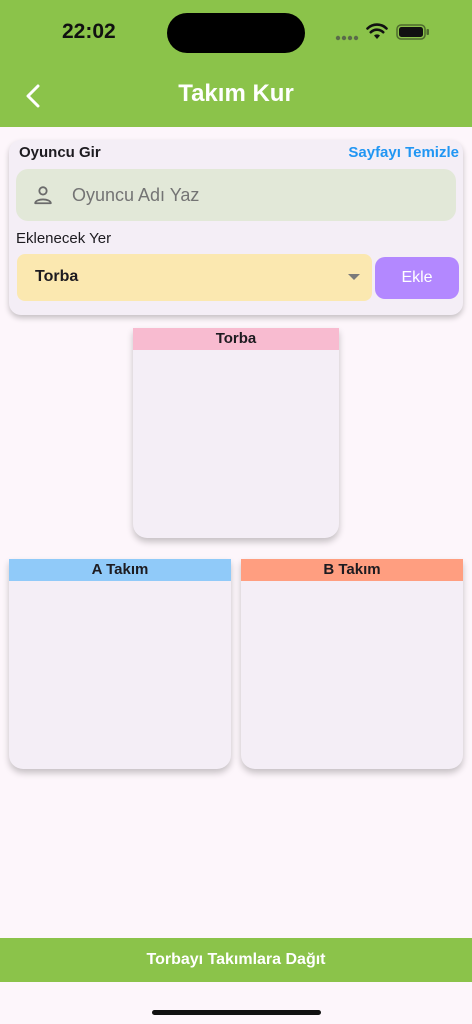  I want to click on app-header: 22:02 Takım Kur, so click(236, 63).